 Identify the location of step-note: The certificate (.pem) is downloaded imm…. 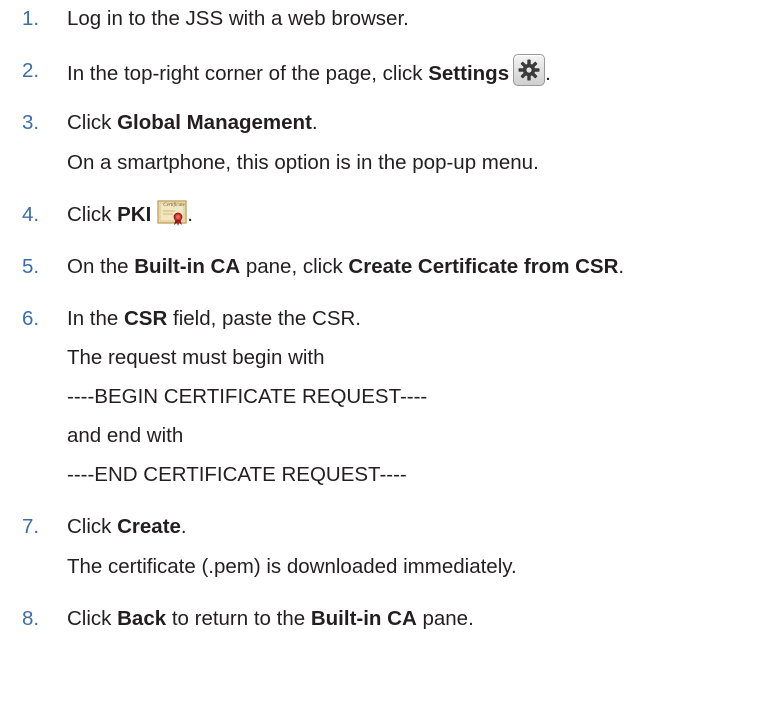
(292, 566).